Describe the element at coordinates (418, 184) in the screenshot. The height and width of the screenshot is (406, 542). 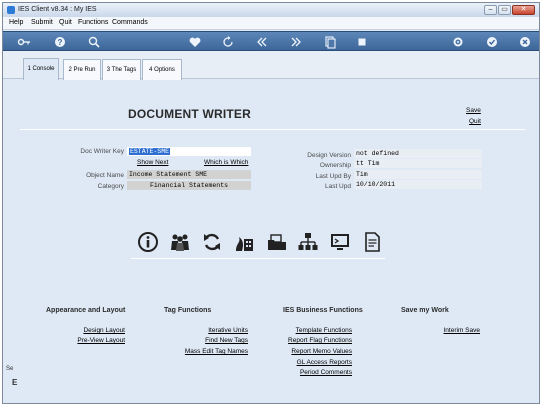
I see `last-upd-field: 10/10/2011` at that location.